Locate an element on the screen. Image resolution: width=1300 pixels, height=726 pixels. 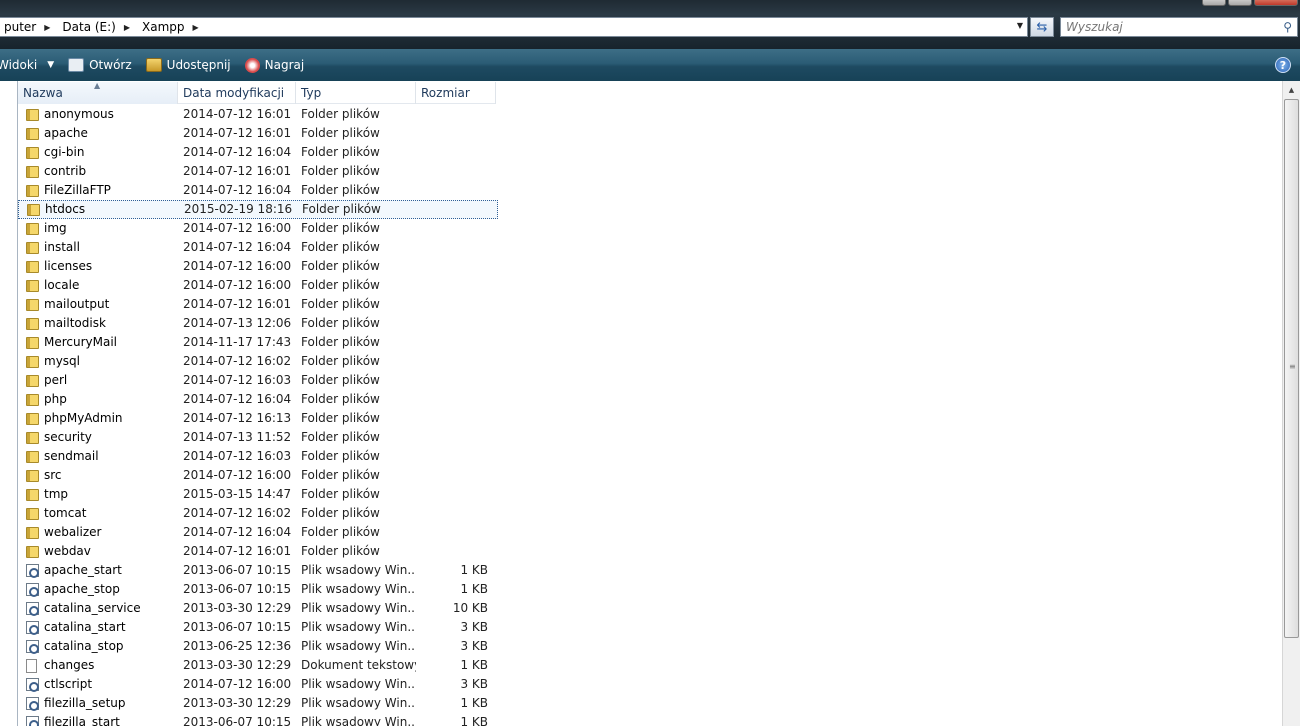
file-date-cell: 2014-11-17 17:43 is located at coordinates (237, 342).